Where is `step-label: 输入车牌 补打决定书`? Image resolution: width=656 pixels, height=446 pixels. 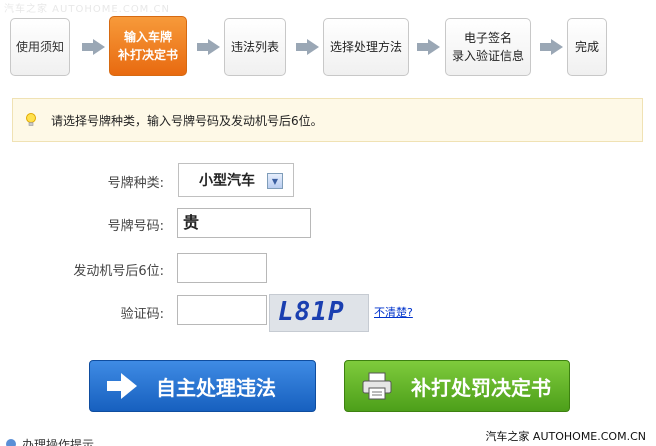
step-label: 输入车牌 补打决定书 is located at coordinates (147, 46).